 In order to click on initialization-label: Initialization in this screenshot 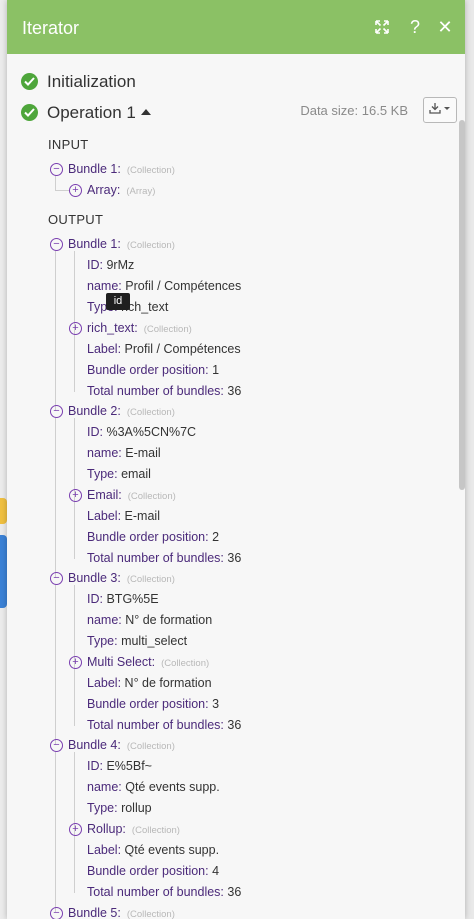, I will do `click(91, 82)`.